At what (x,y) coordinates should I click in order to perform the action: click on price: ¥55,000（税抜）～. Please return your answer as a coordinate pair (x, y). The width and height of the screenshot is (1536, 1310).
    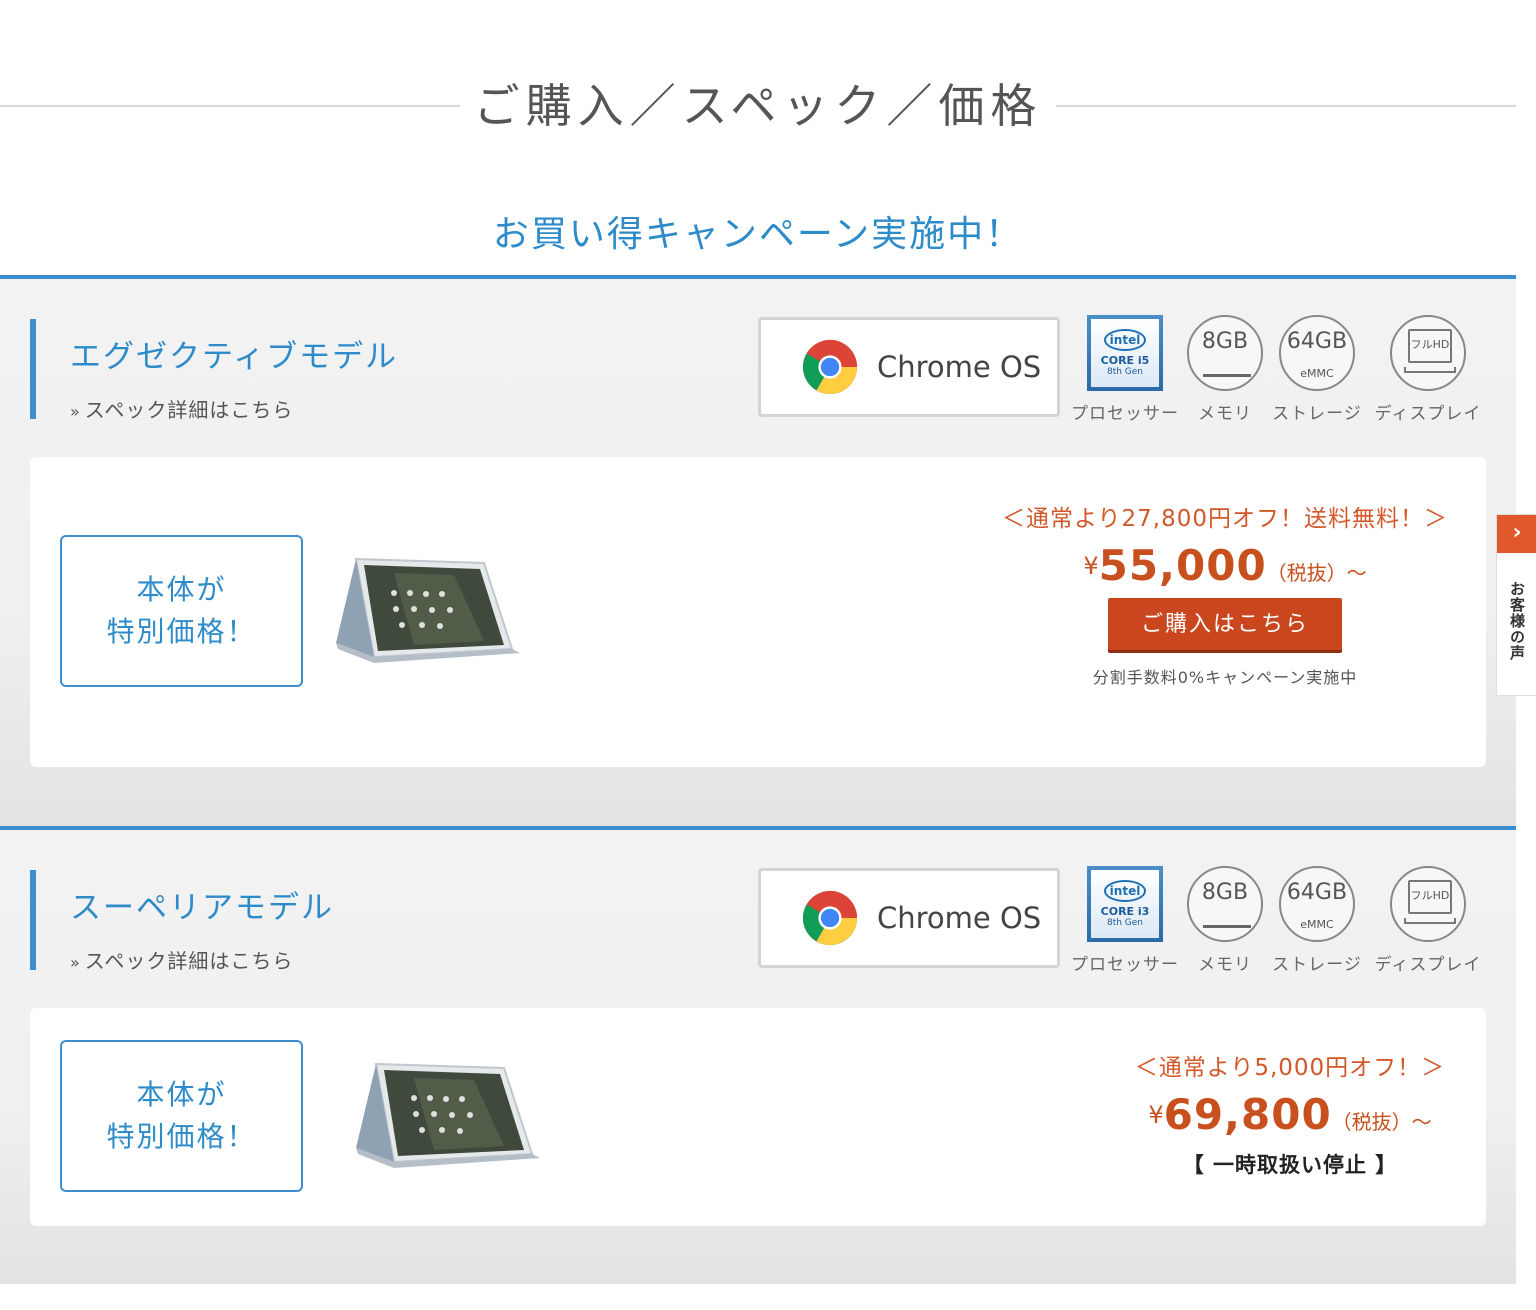
    Looking at the image, I should click on (1225, 565).